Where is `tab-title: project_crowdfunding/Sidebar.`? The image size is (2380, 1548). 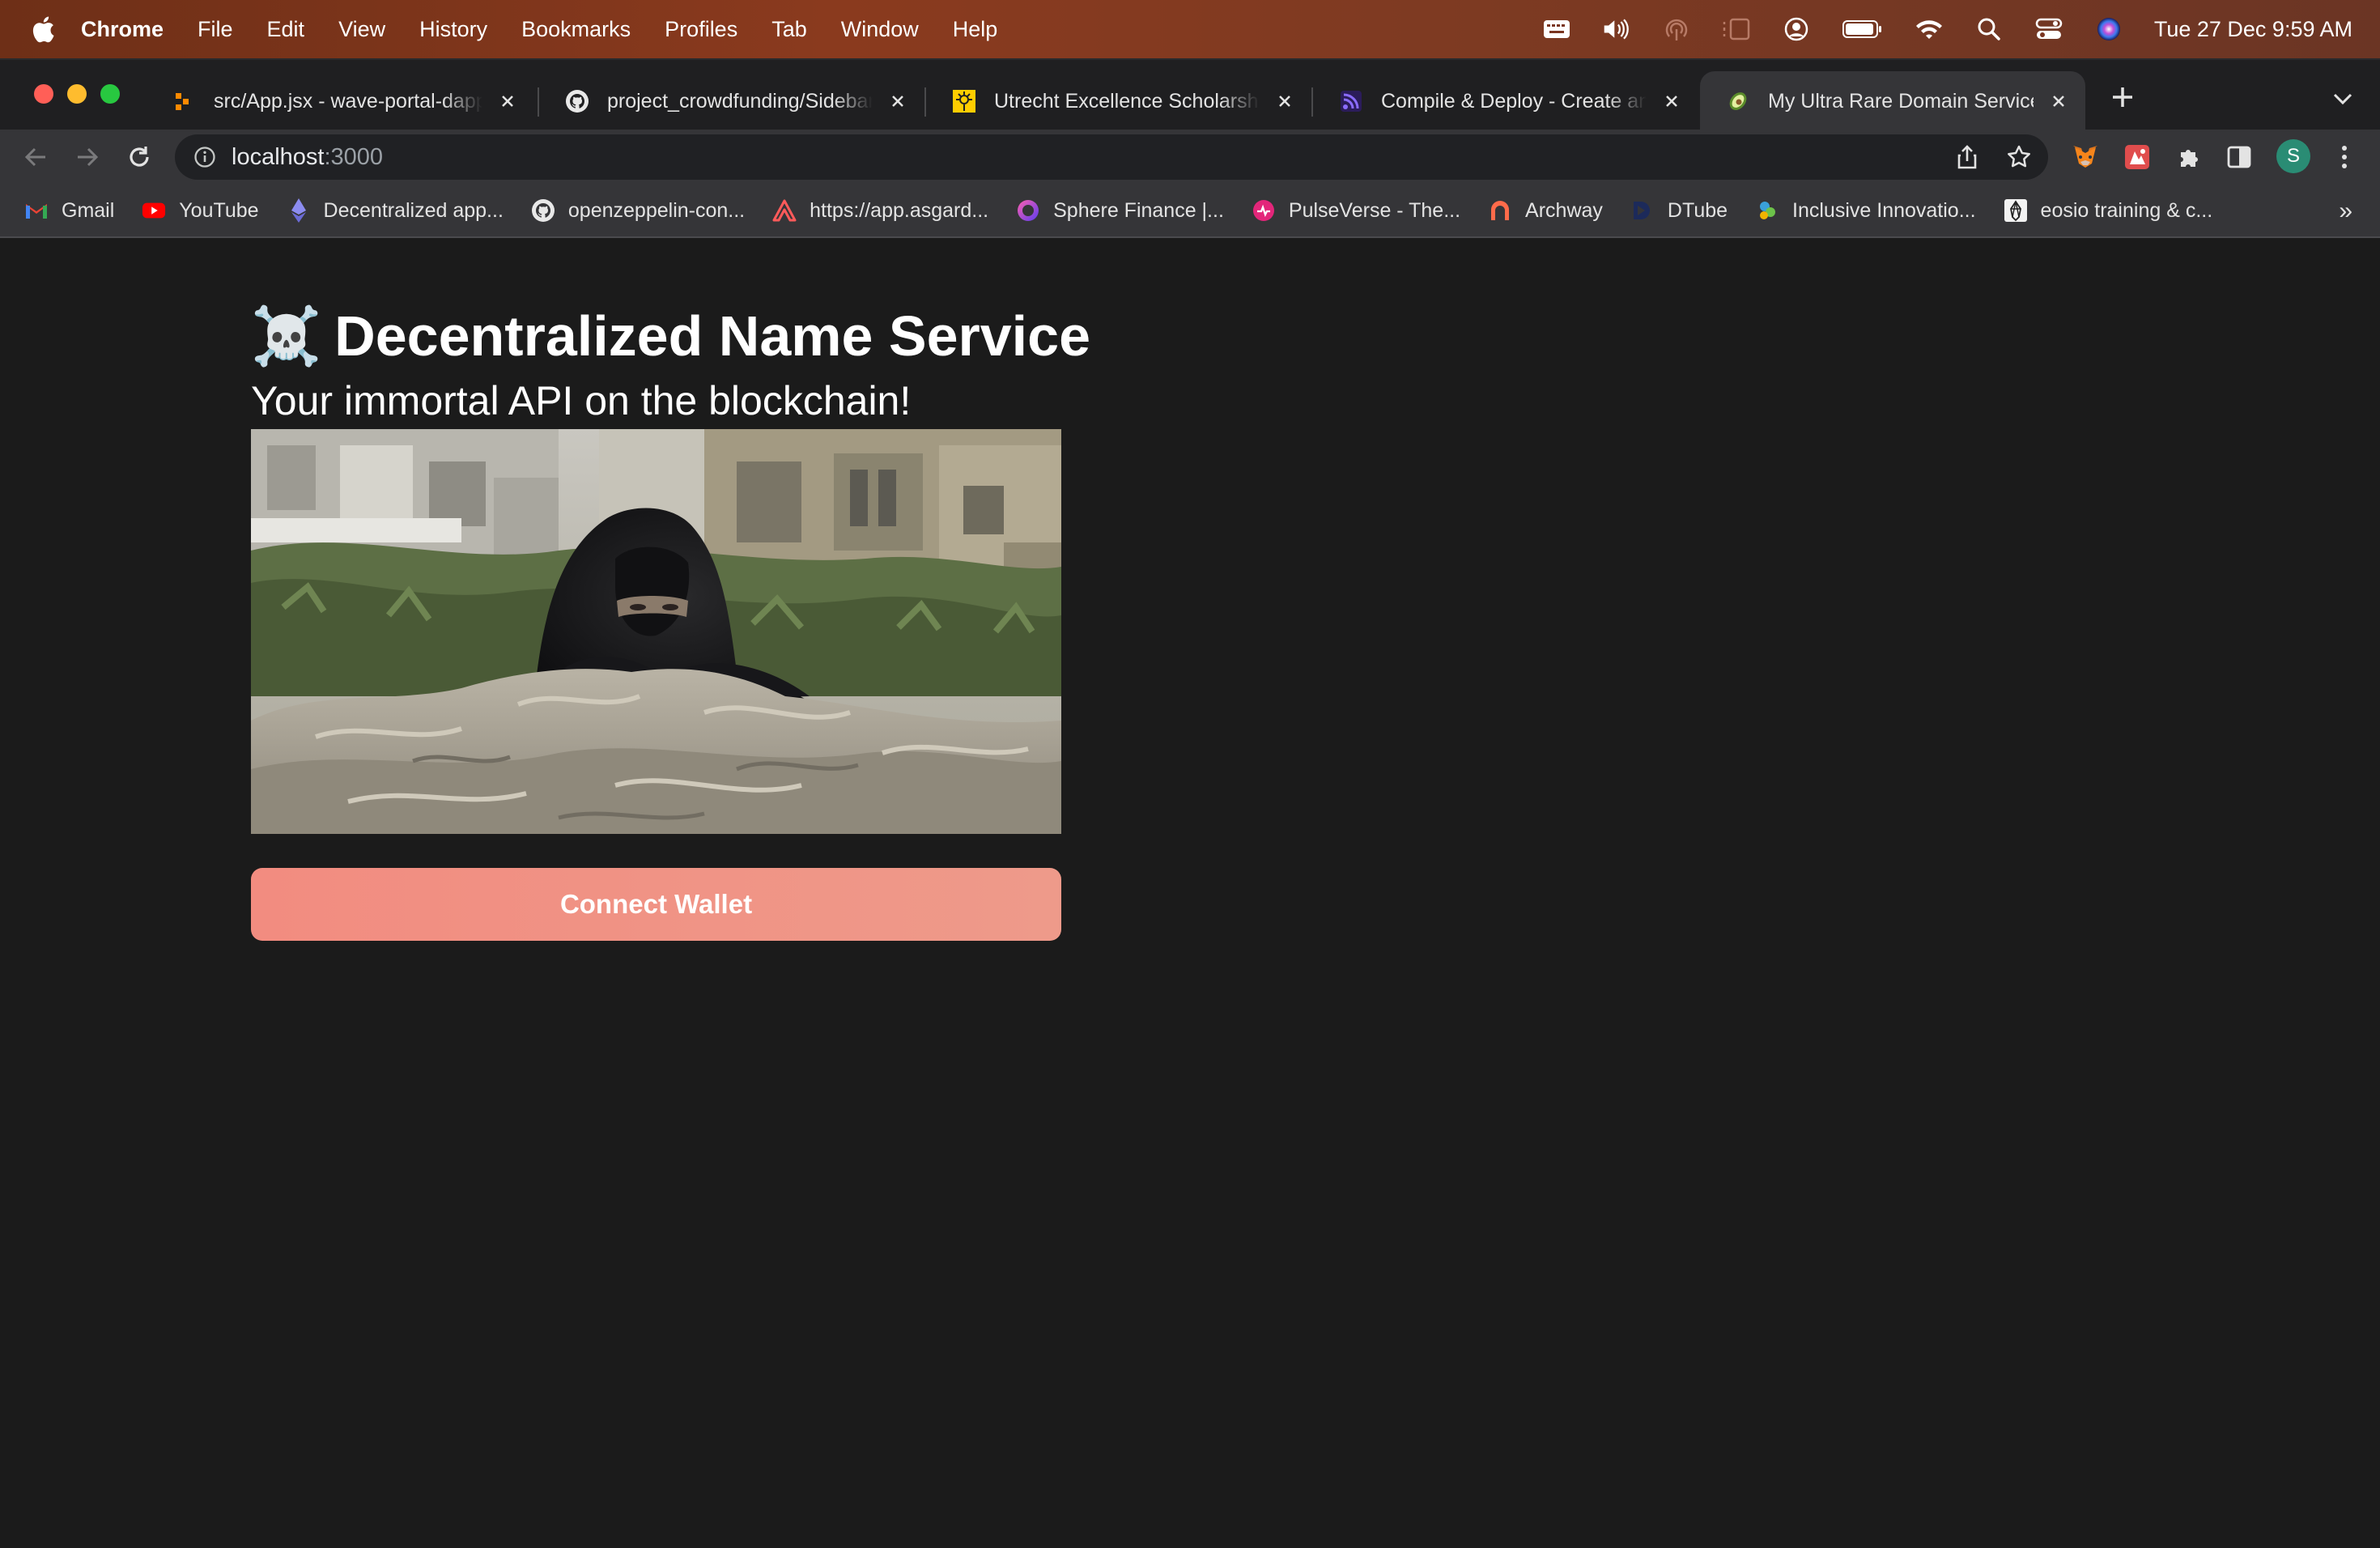
tab-title: project_crowdfunding/Sidebar. is located at coordinates (740, 101).